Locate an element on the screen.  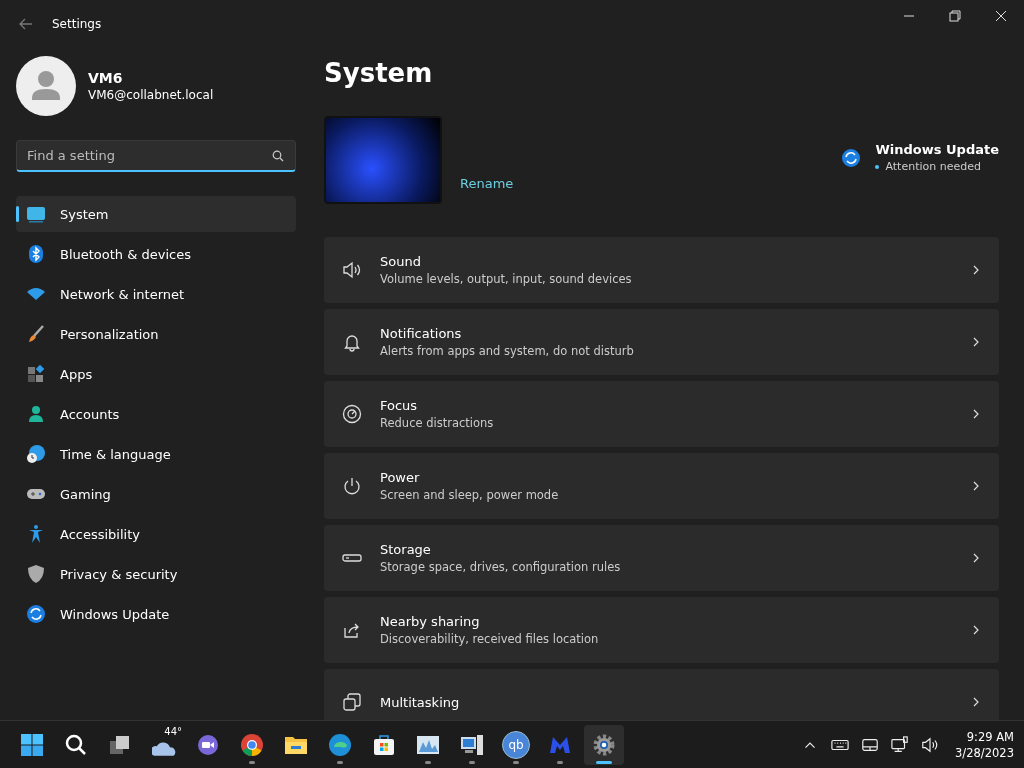
nav-item: System is located at coordinates (156, 214).